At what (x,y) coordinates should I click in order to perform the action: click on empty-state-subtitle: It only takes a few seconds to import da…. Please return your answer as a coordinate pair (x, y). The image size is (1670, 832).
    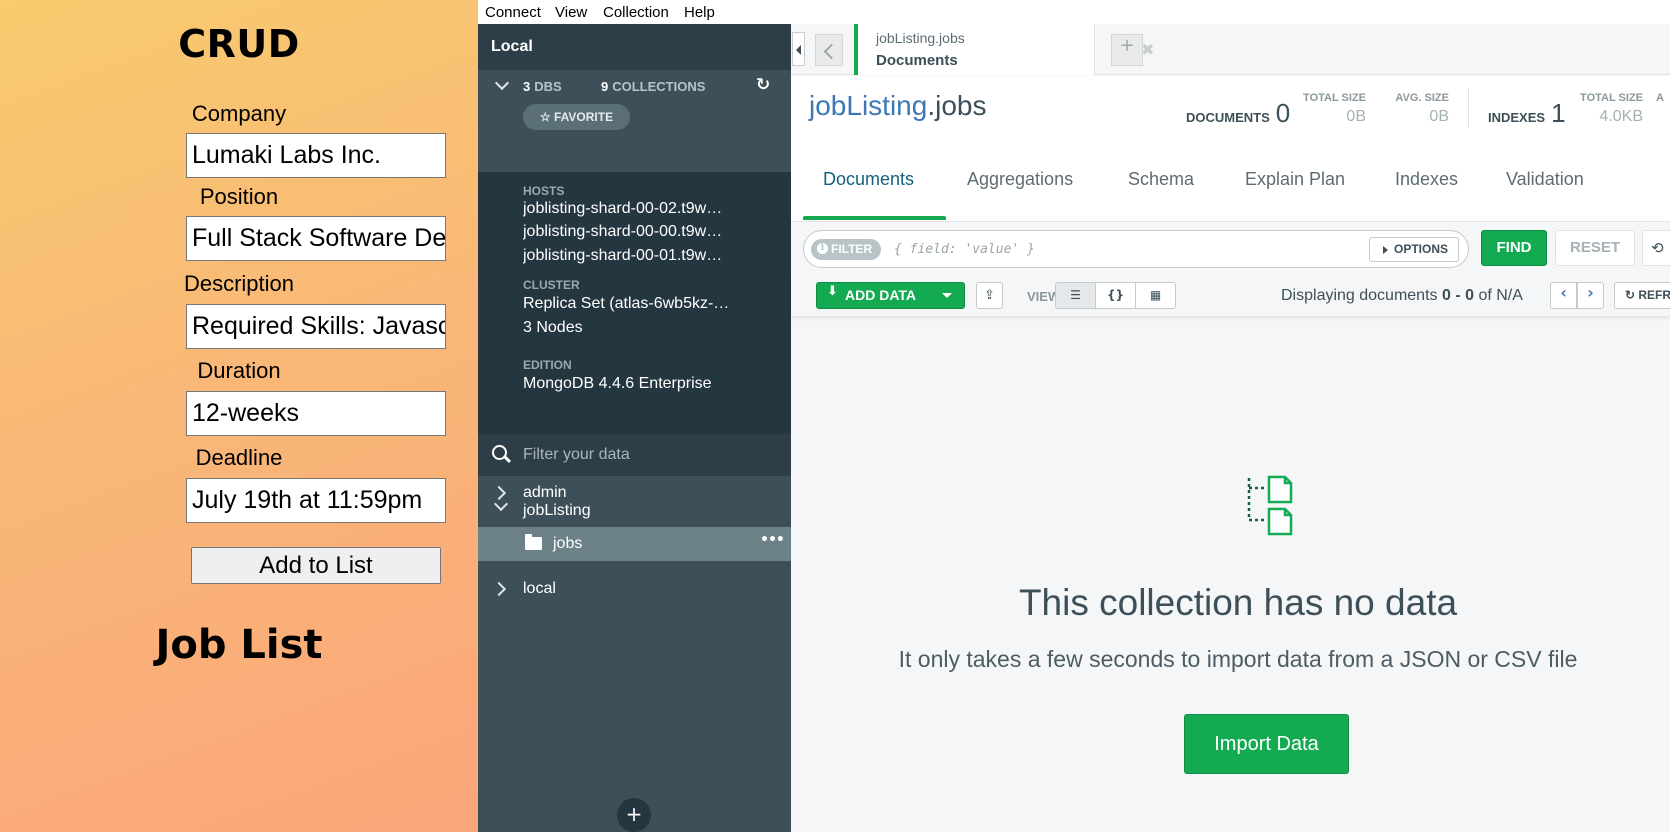
    Looking at the image, I should click on (1238, 659).